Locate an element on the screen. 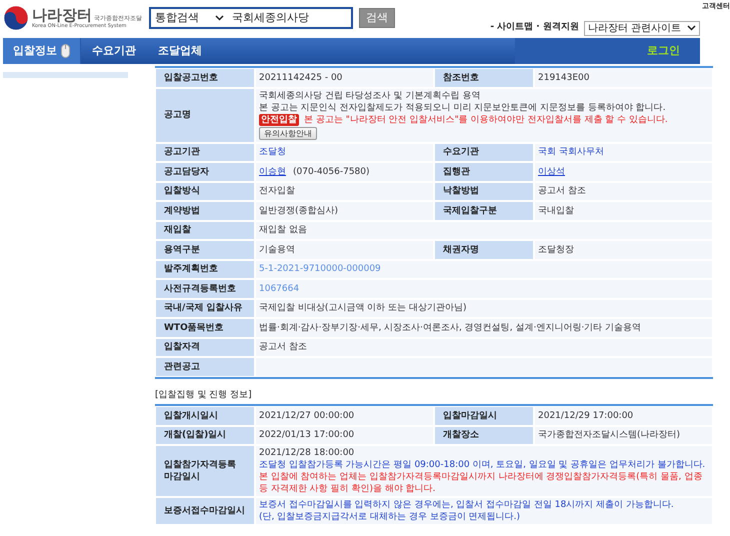 Image resolution: width=730 pixels, height=536 pixels. value-text: 일반경쟁(종합심사) is located at coordinates (298, 210).